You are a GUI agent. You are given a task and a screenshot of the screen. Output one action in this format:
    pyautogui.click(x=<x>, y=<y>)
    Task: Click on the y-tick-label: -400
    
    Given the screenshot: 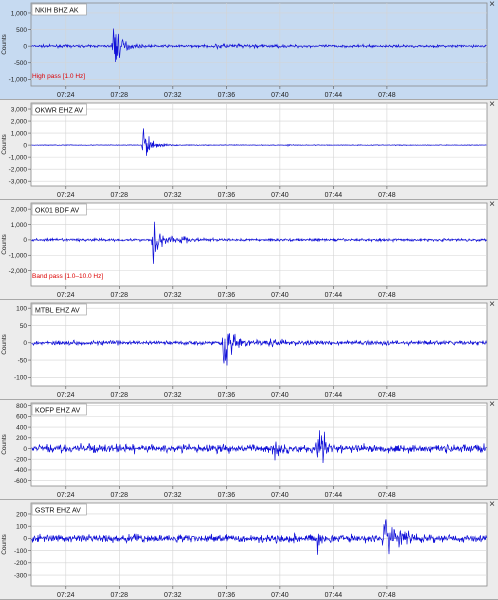 What is the action you would take?
    pyautogui.click(x=20, y=470)
    